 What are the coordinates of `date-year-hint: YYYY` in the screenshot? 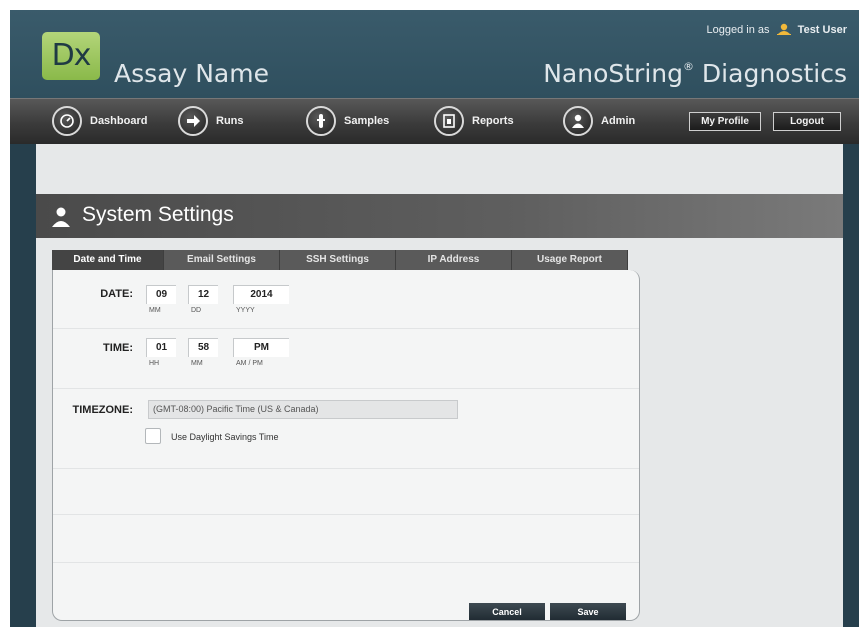 It's located at (245, 310).